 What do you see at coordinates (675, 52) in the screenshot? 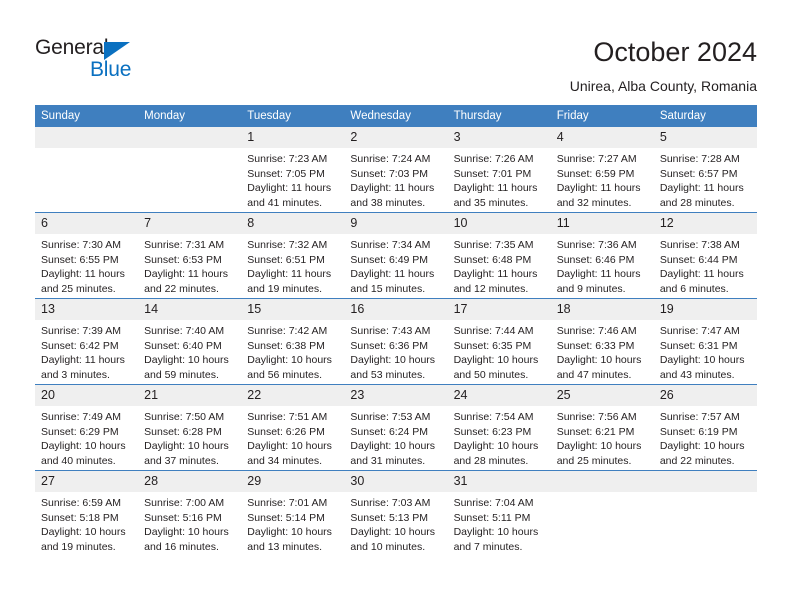
I see `page-title: October 2024` at bounding box center [675, 52].